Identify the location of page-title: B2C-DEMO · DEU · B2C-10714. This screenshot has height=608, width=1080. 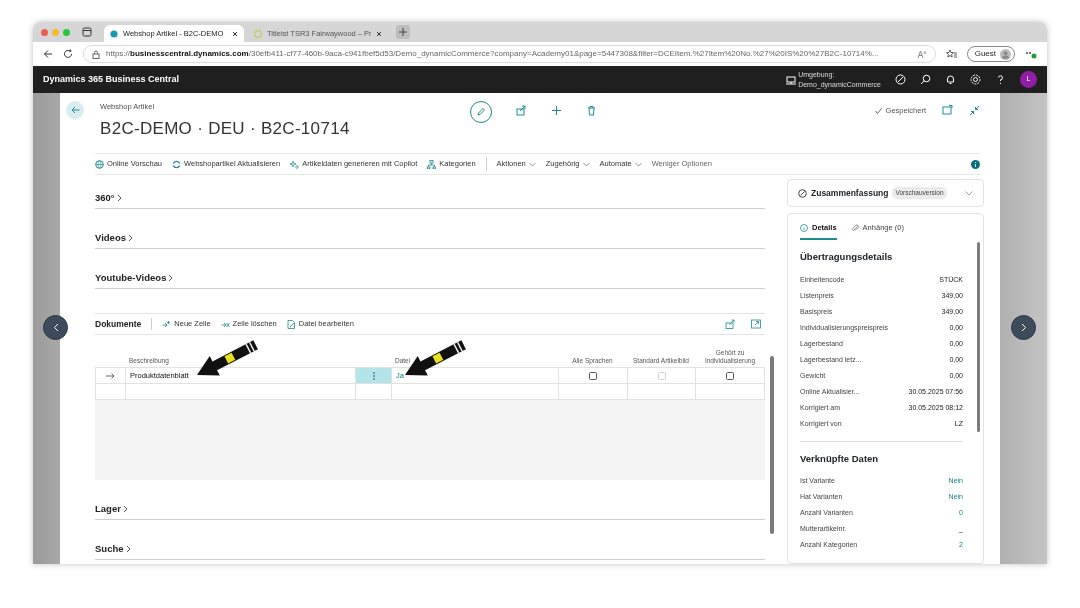
(225, 129).